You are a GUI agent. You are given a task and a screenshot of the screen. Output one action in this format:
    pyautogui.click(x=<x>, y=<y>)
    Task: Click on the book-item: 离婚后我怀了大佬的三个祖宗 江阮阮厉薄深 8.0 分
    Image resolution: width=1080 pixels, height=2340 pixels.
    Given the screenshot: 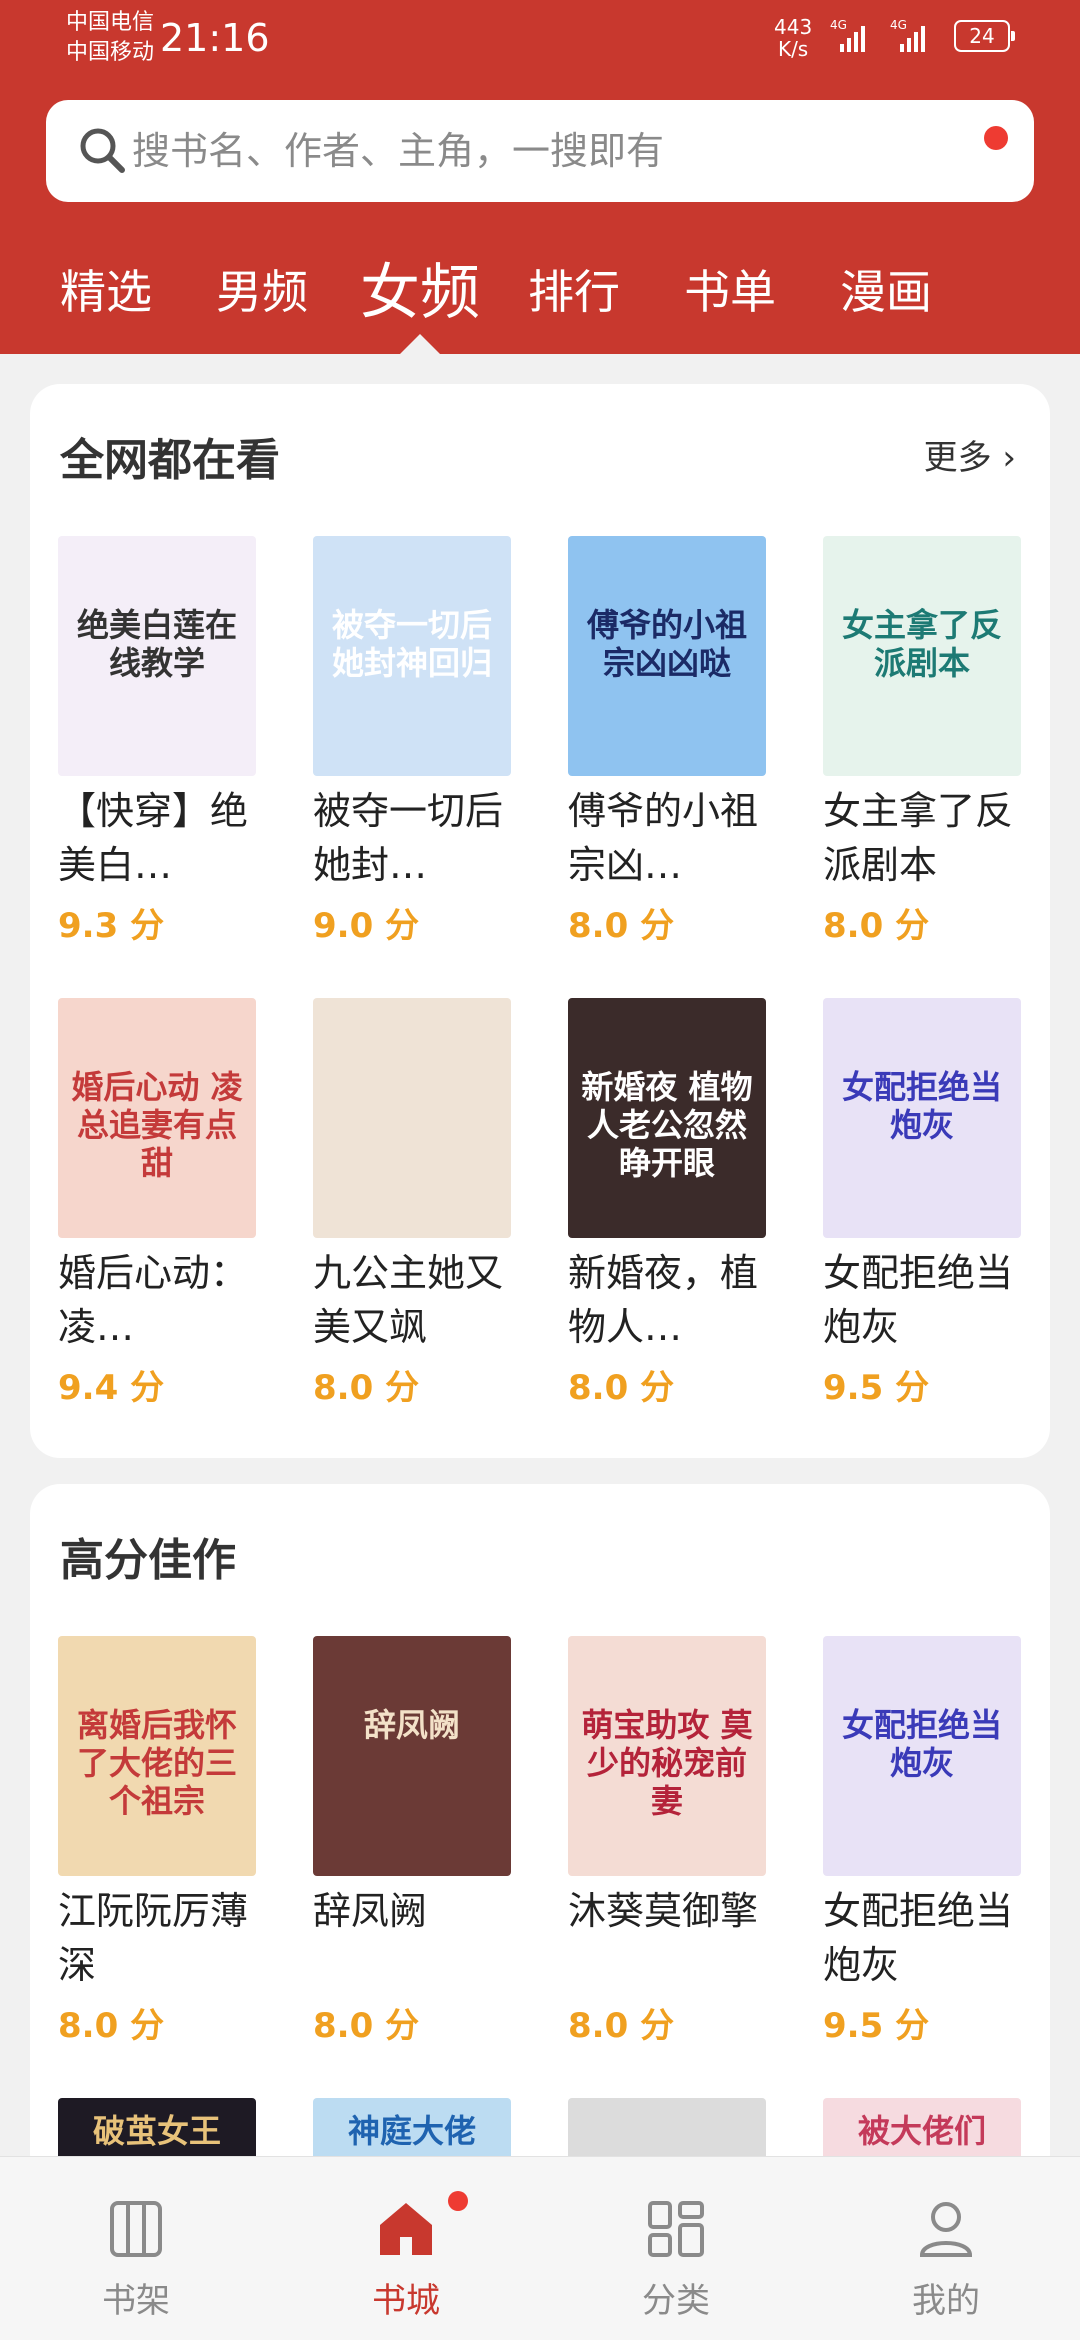 What is the action you would take?
    pyautogui.click(x=158, y=1841)
    